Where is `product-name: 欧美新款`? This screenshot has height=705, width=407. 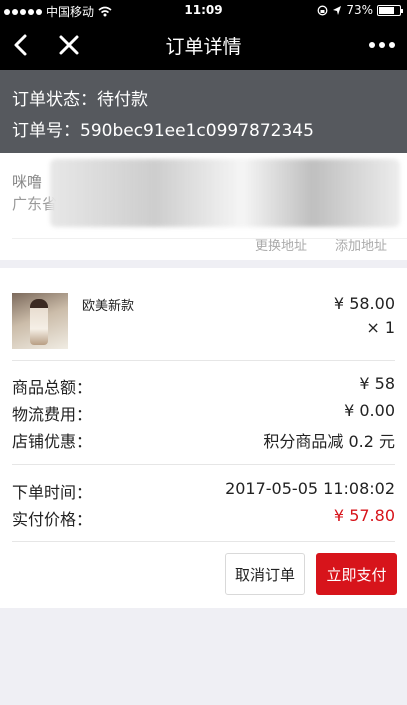 product-name: 欧美新款 is located at coordinates (108, 306).